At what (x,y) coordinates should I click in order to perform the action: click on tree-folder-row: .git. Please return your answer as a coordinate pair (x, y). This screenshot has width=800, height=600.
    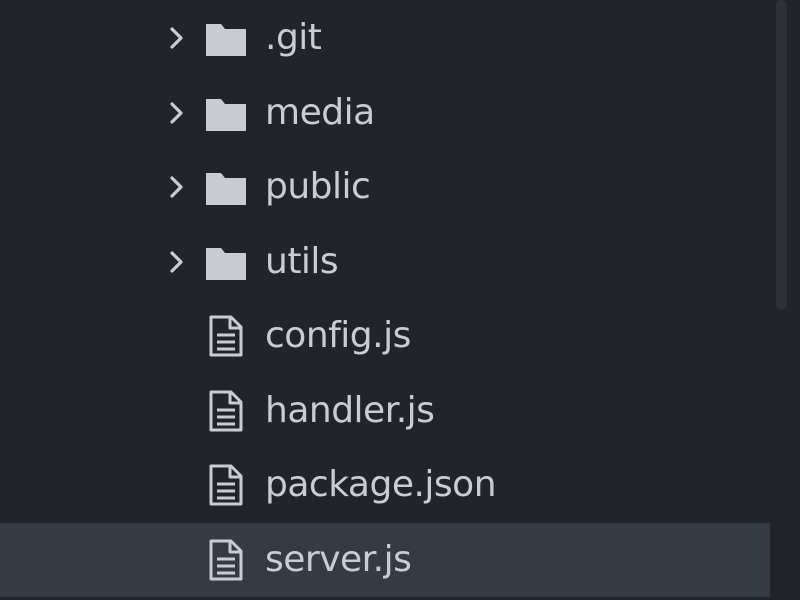
    Looking at the image, I should click on (385, 38).